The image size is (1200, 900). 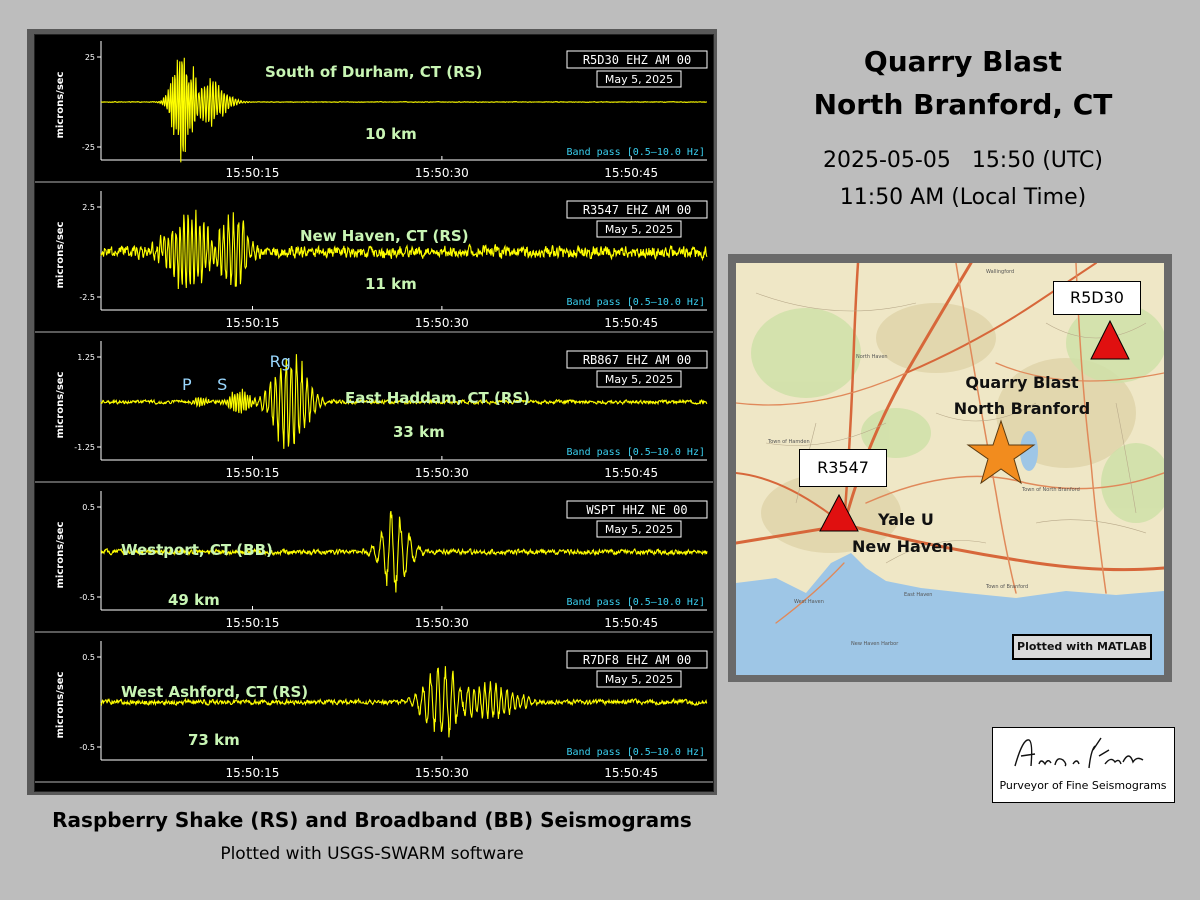 What do you see at coordinates (637, 660) in the screenshot?
I see `channel-label: R7DF8 EHZ AM 00` at bounding box center [637, 660].